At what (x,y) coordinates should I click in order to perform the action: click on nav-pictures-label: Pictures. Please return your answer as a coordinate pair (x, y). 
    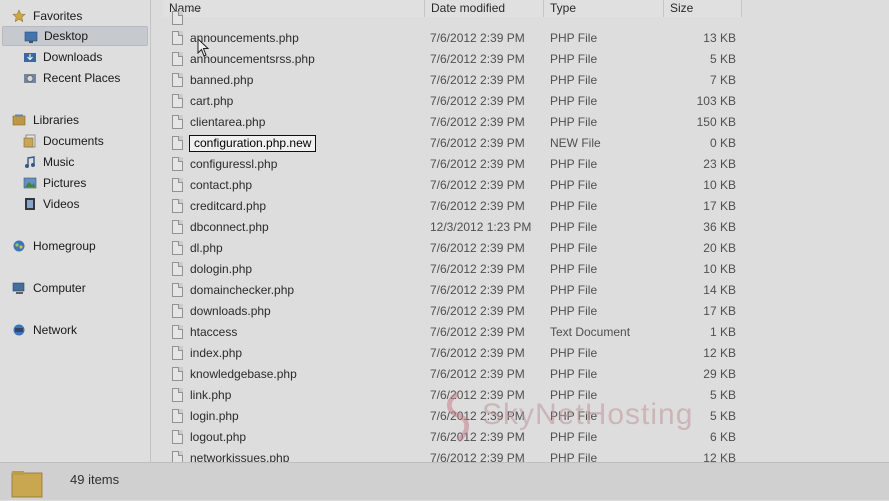
    Looking at the image, I should click on (65, 183).